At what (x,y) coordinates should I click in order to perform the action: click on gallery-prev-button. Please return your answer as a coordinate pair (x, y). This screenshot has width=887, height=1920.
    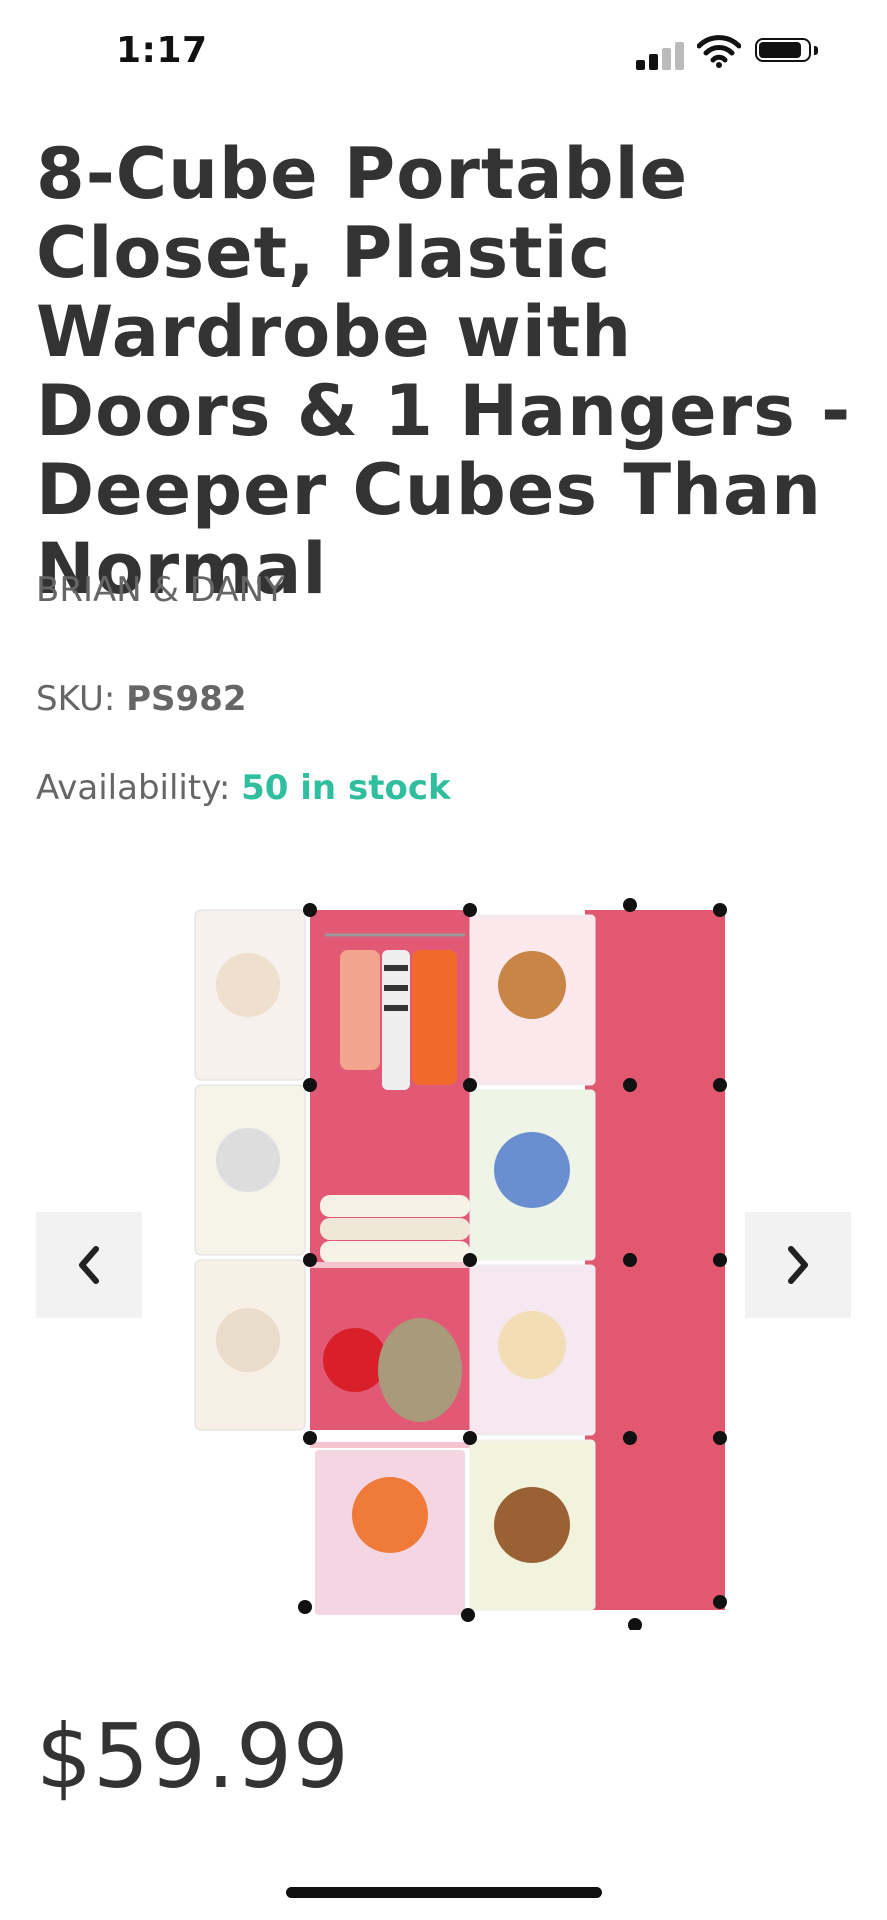
    Looking at the image, I should click on (89, 1265).